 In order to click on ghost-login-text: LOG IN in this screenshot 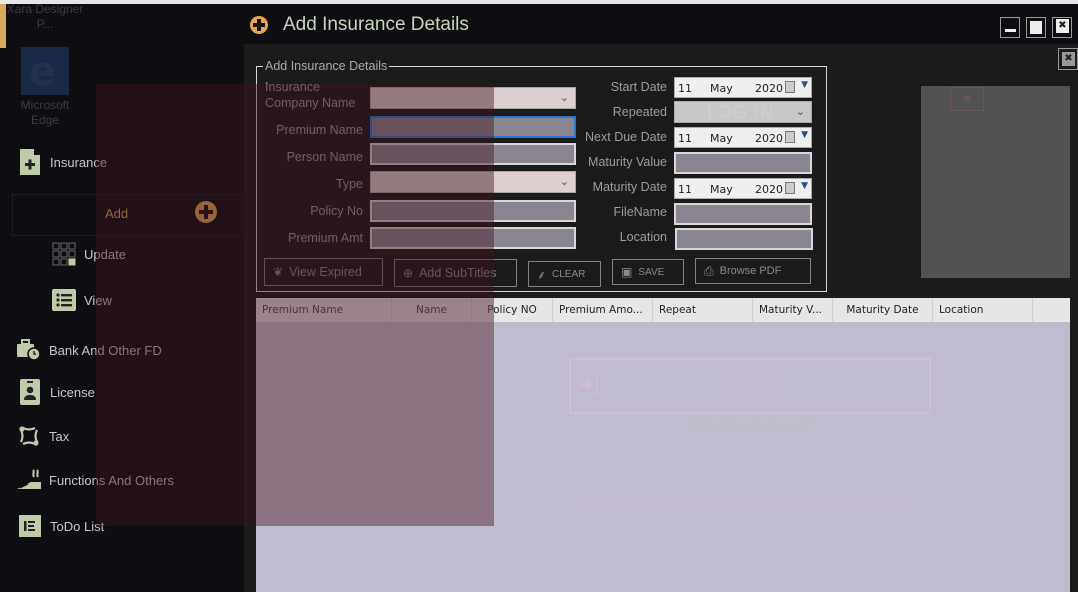, I will do `click(741, 112)`.